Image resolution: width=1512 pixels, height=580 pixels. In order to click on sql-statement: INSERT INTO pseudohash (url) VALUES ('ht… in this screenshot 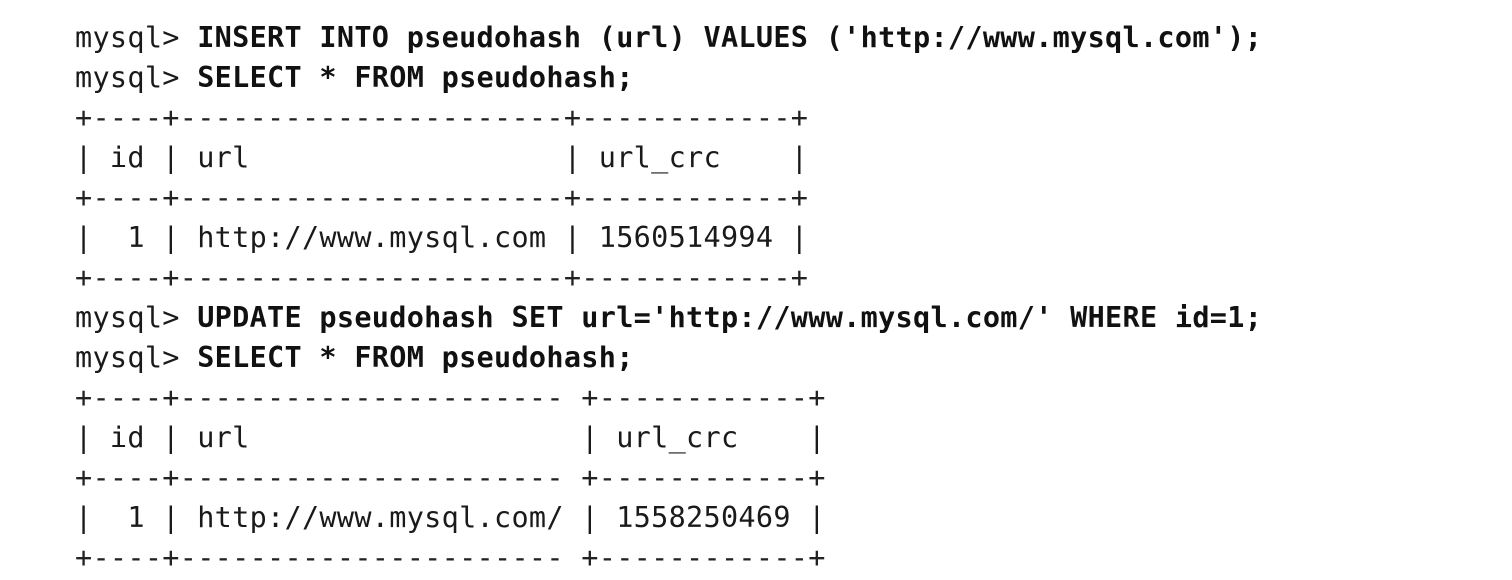, I will do `click(730, 37)`.